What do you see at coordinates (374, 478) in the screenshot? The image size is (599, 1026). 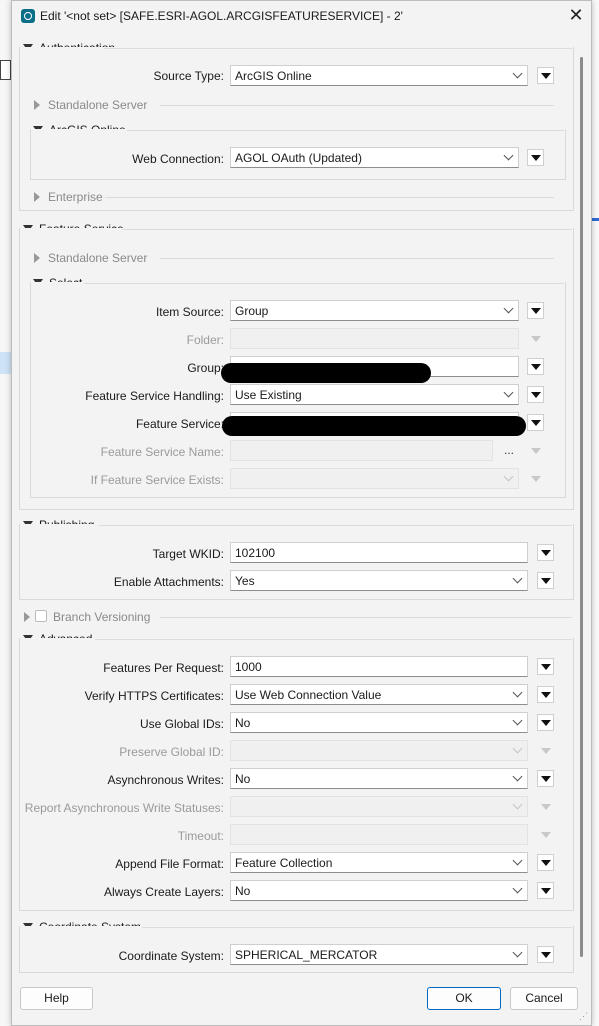 I see `if-feature-service-exists-dropdown` at bounding box center [374, 478].